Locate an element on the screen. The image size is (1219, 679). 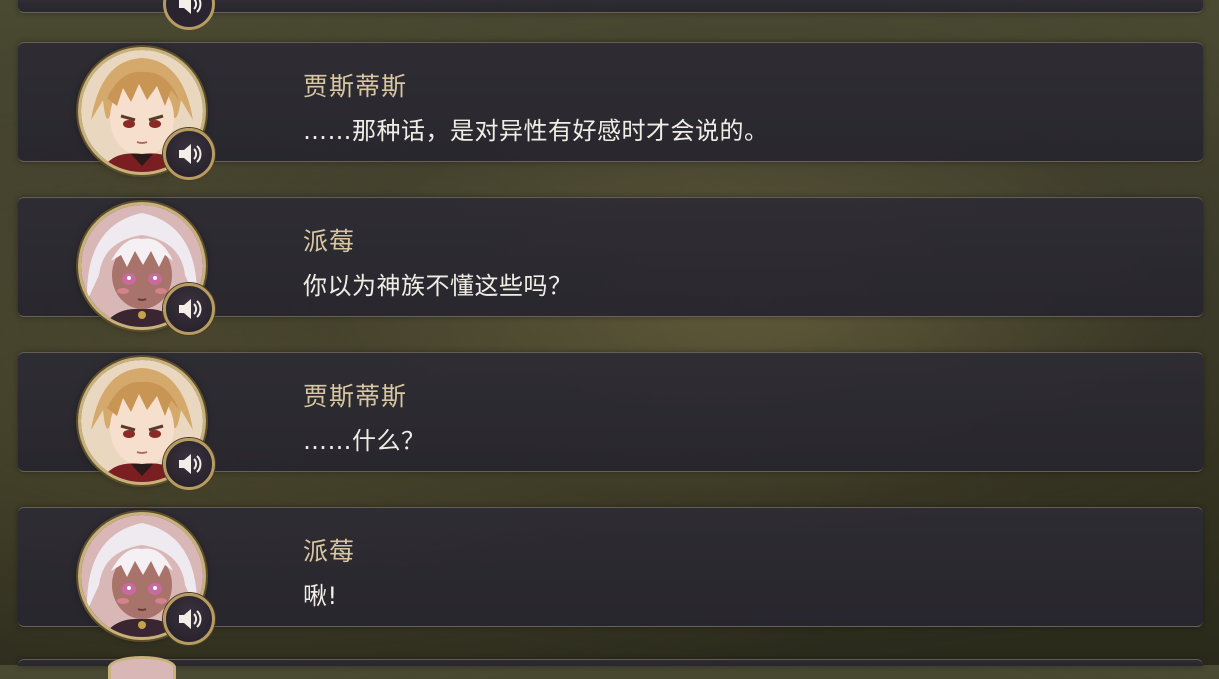
dialogue-text: 你以为神族不懂这些吗？ is located at coordinates (438, 286).